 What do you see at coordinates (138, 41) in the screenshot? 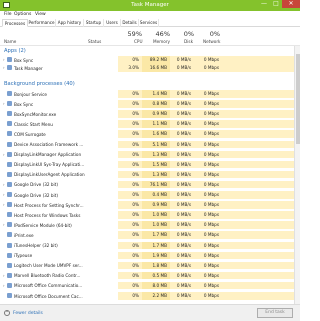
I see `column-cpu: CPU` at bounding box center [138, 41].